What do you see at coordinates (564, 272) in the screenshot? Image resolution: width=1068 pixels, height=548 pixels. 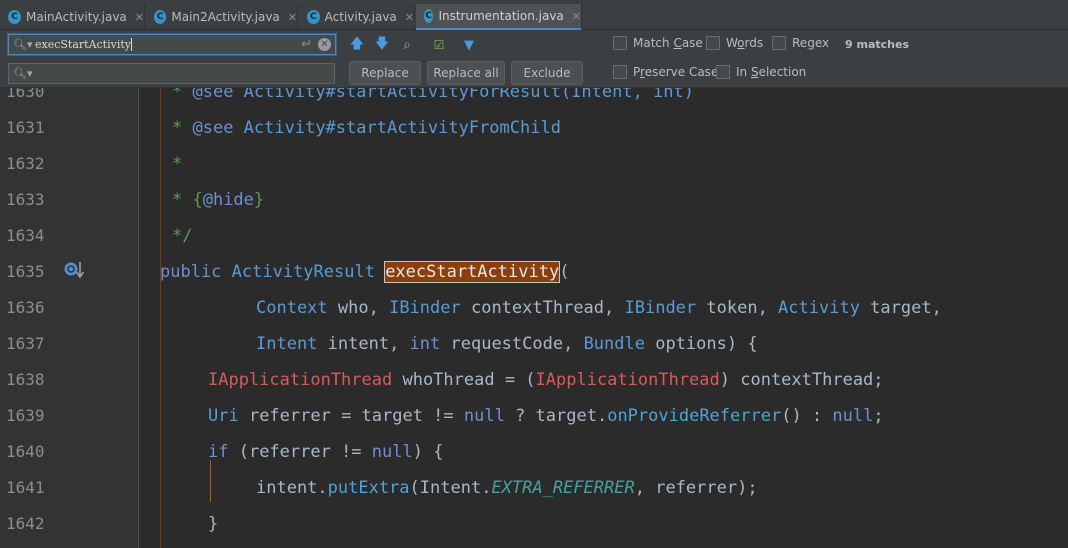 I see `code-text: (` at bounding box center [564, 272].